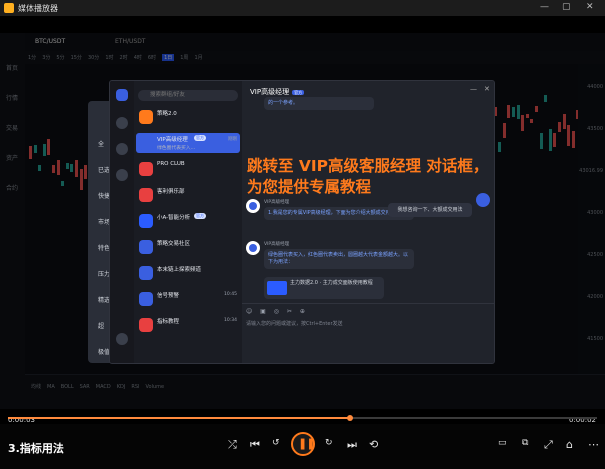 This screenshot has width=605, height=469. I want to click on conversation-item: PRO CLUB, so click(188, 169).